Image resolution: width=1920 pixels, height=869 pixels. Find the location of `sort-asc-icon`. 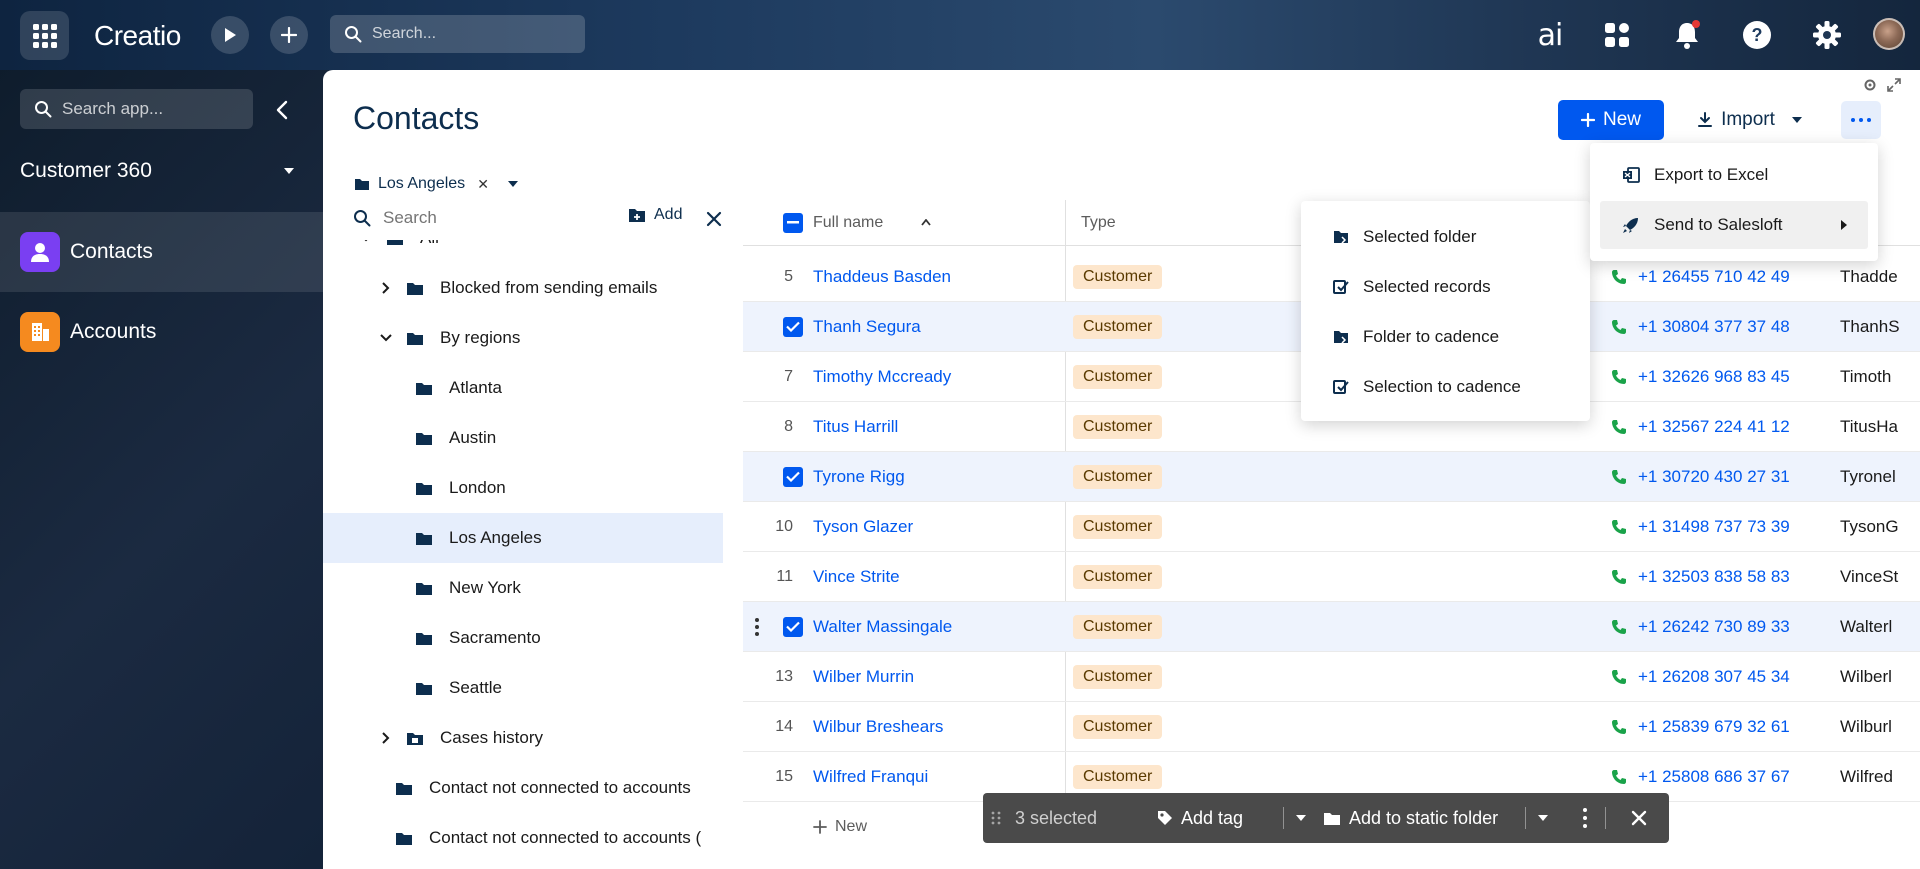

sort-asc-icon is located at coordinates (926, 222).